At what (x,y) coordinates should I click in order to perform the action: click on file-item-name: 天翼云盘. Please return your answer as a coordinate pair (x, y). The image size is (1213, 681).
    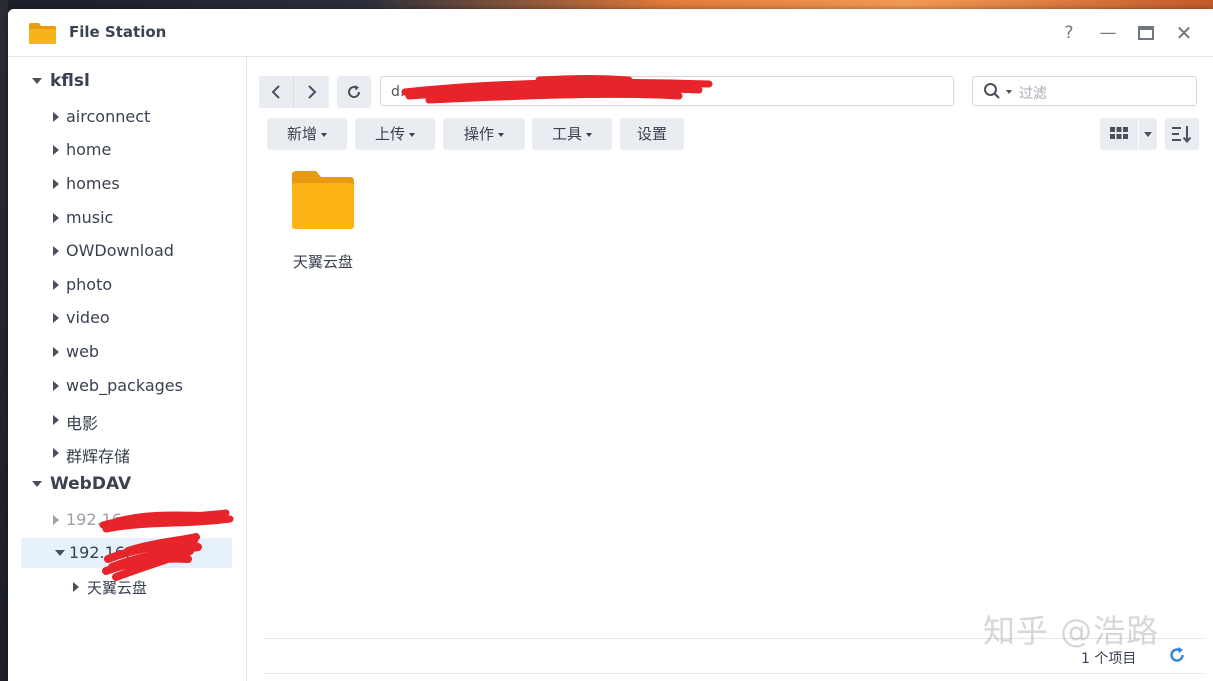
    Looking at the image, I should click on (322, 262).